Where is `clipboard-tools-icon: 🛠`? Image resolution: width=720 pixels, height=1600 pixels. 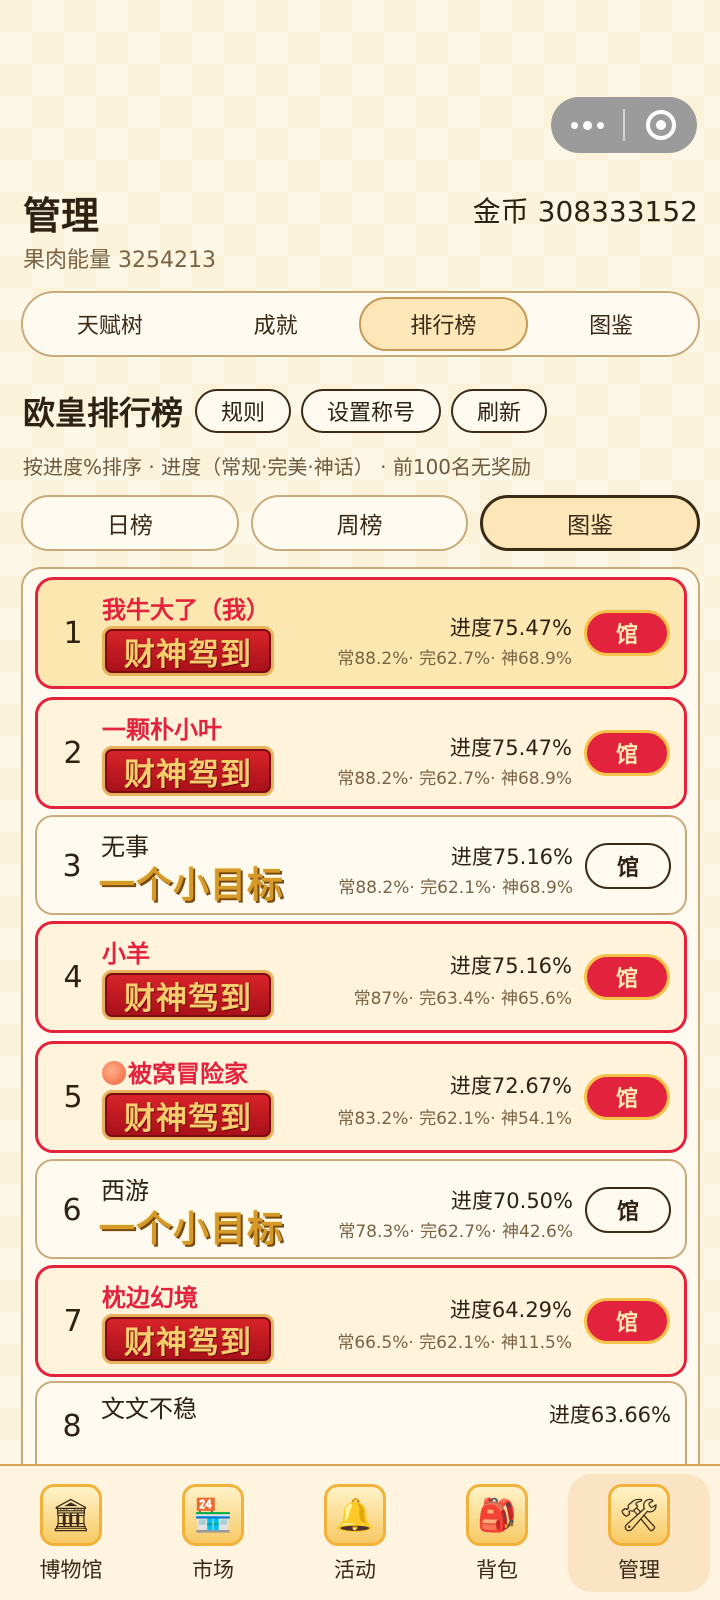 clipboard-tools-icon: 🛠 is located at coordinates (639, 1515).